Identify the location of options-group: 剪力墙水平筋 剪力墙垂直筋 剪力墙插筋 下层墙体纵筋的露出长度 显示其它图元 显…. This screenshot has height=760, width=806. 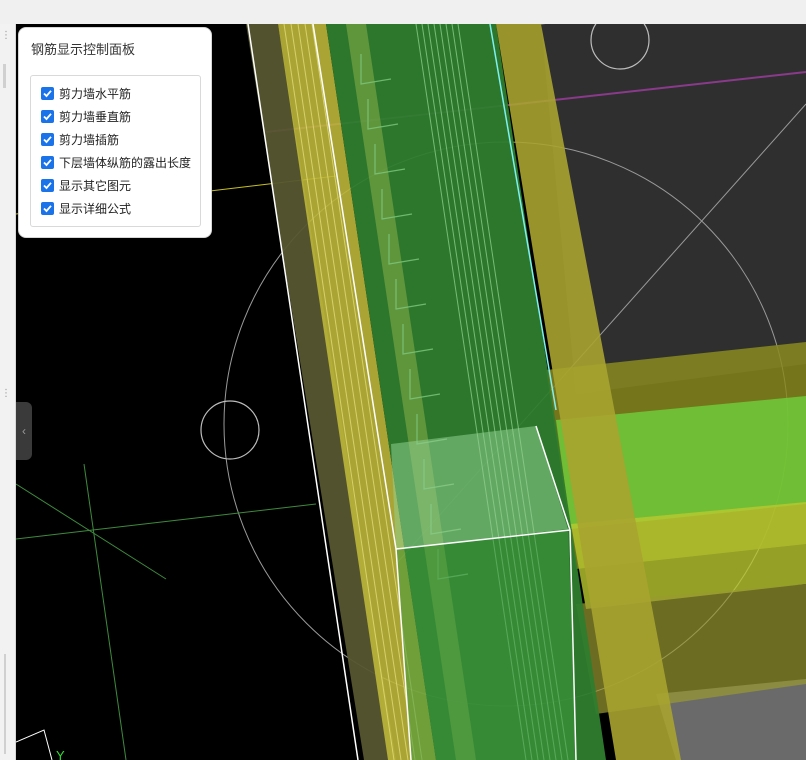
(115, 151).